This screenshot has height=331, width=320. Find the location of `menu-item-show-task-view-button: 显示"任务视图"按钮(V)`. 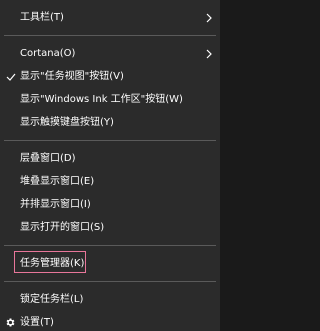

menu-item-show-task-view-button: 显示"任务视图"按钮(V) is located at coordinates (110, 76).